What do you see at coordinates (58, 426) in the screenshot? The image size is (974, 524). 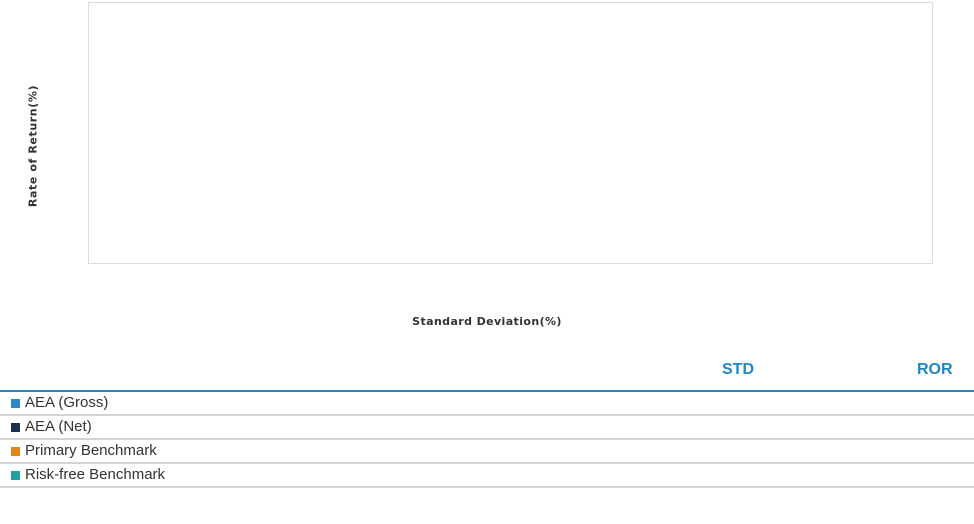 I see `legend-label-aea-net: AEA (Net)` at bounding box center [58, 426].